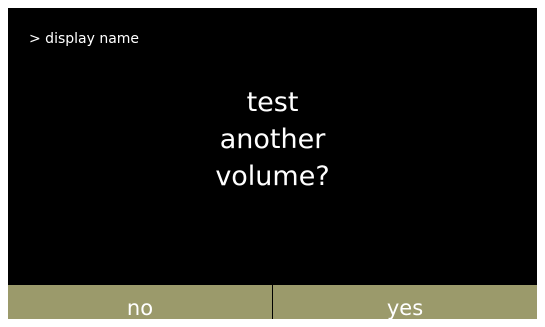 This screenshot has height=327, width=545. I want to click on button-bar: no yes, so click(272, 302).